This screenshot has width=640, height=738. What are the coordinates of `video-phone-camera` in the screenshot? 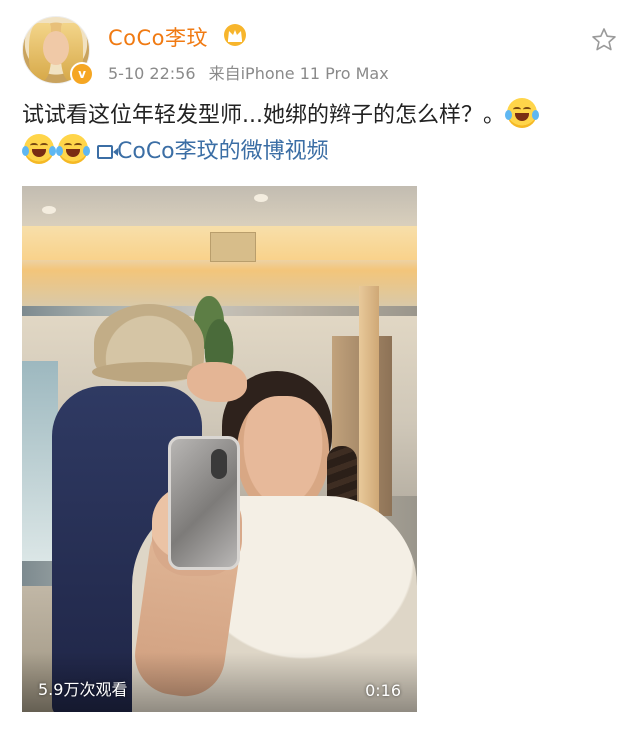 It's located at (219, 464).